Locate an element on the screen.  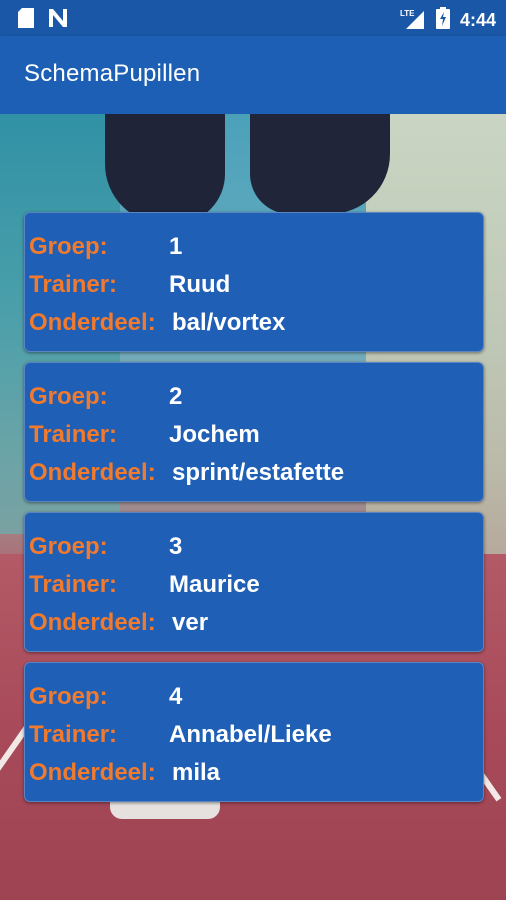
groep-value: 4 is located at coordinates (176, 696).